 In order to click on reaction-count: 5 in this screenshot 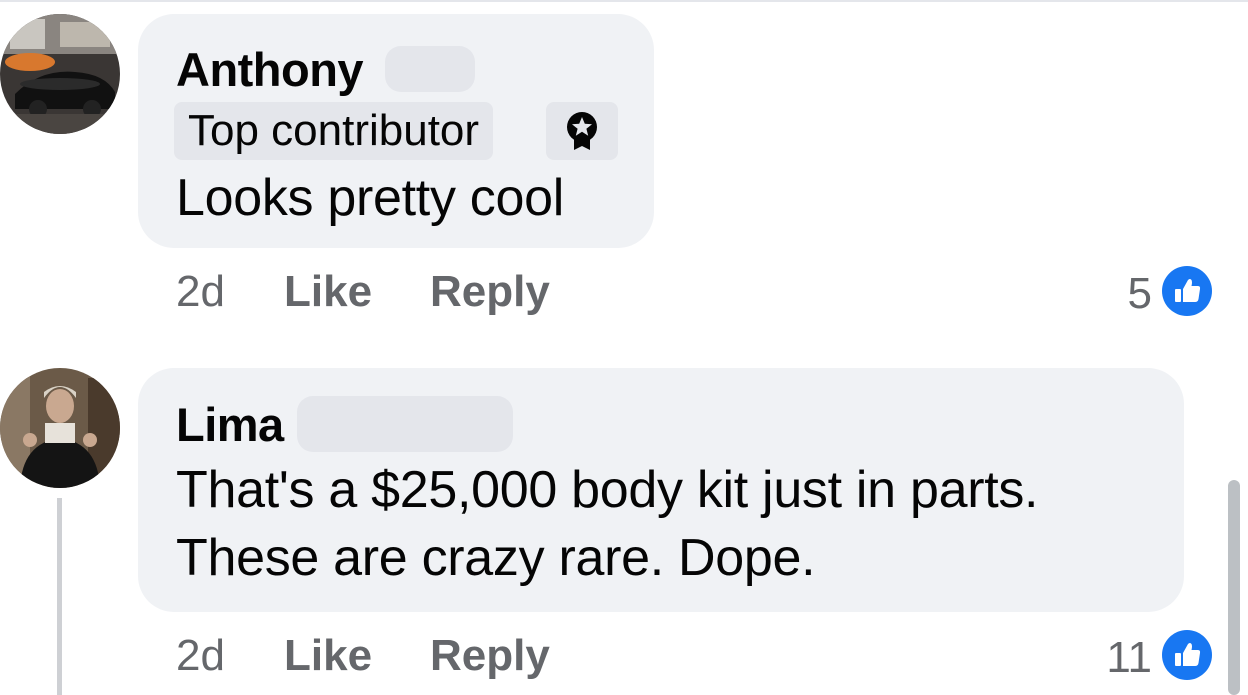, I will do `click(1121, 294)`.